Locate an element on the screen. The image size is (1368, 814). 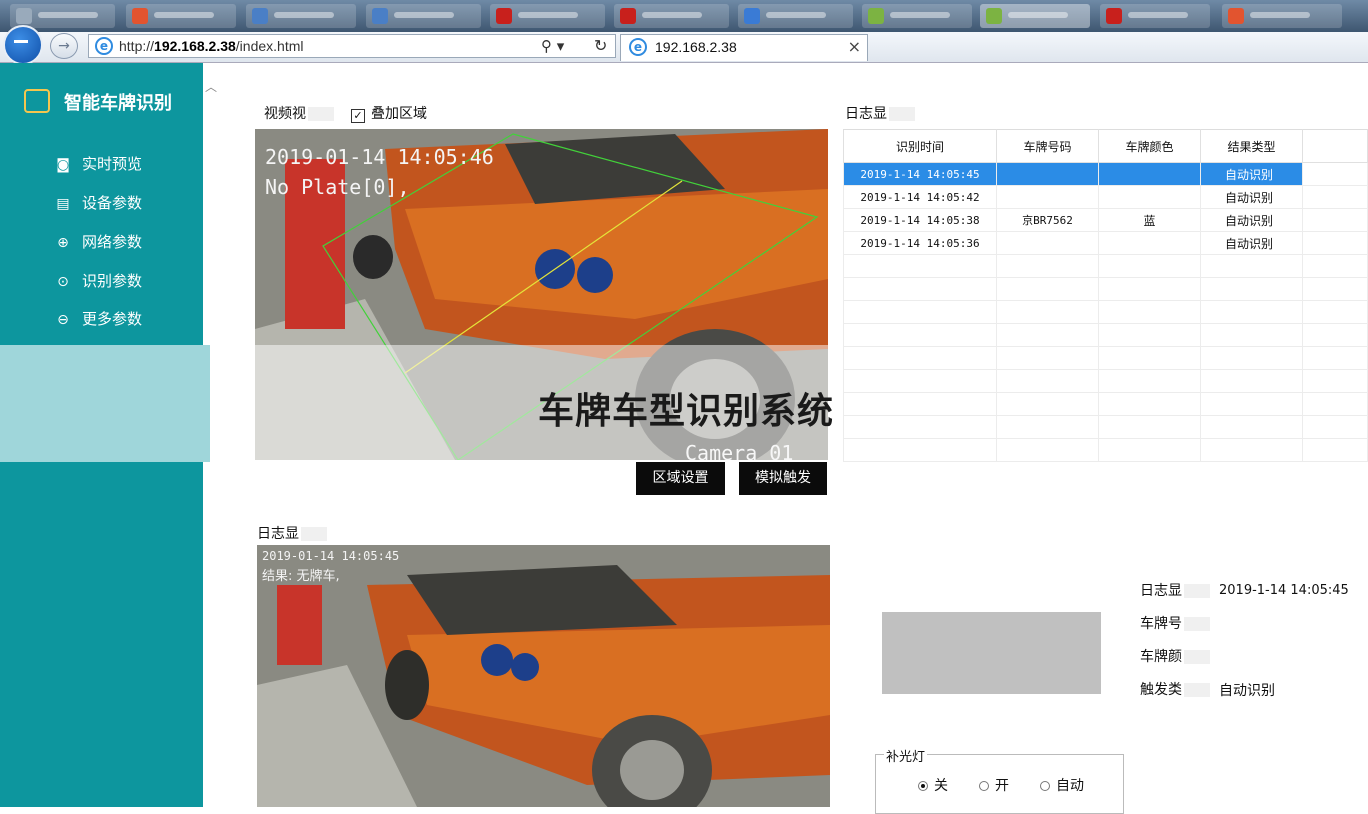
column-header: 识别时间 is located at coordinates (920, 146).